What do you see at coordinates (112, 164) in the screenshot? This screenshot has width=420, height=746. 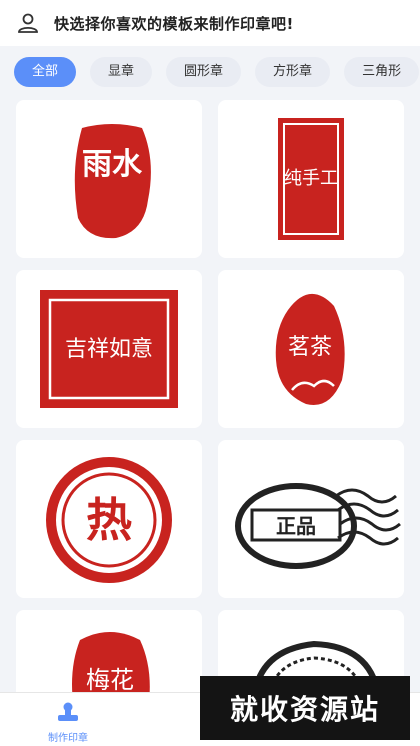 I see `stamp-text-yu: 雨水` at bounding box center [112, 164].